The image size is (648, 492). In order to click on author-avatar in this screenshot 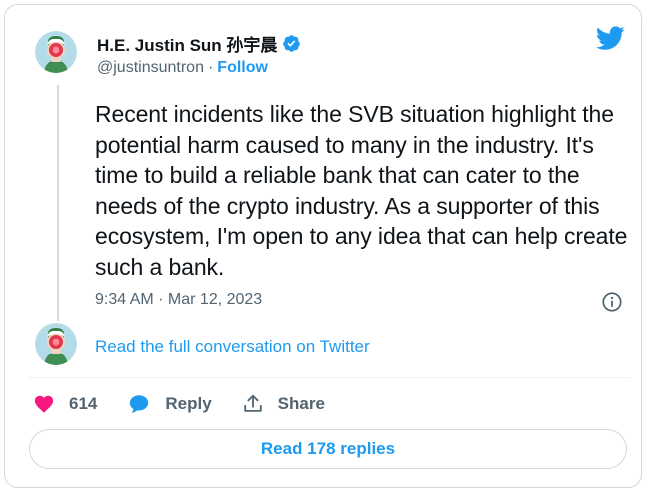, I will do `click(56, 52)`.